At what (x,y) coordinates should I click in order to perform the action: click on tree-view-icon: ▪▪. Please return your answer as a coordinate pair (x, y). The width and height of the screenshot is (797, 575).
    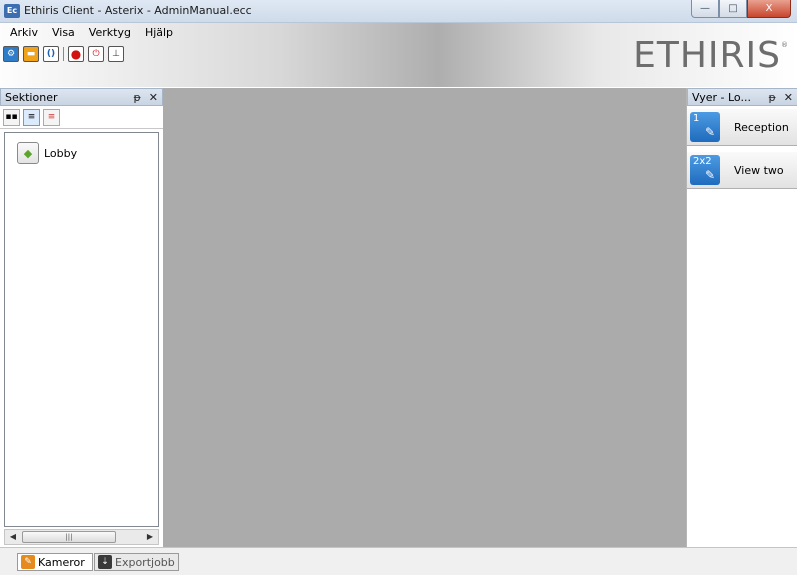
    Looking at the image, I should click on (11, 117).